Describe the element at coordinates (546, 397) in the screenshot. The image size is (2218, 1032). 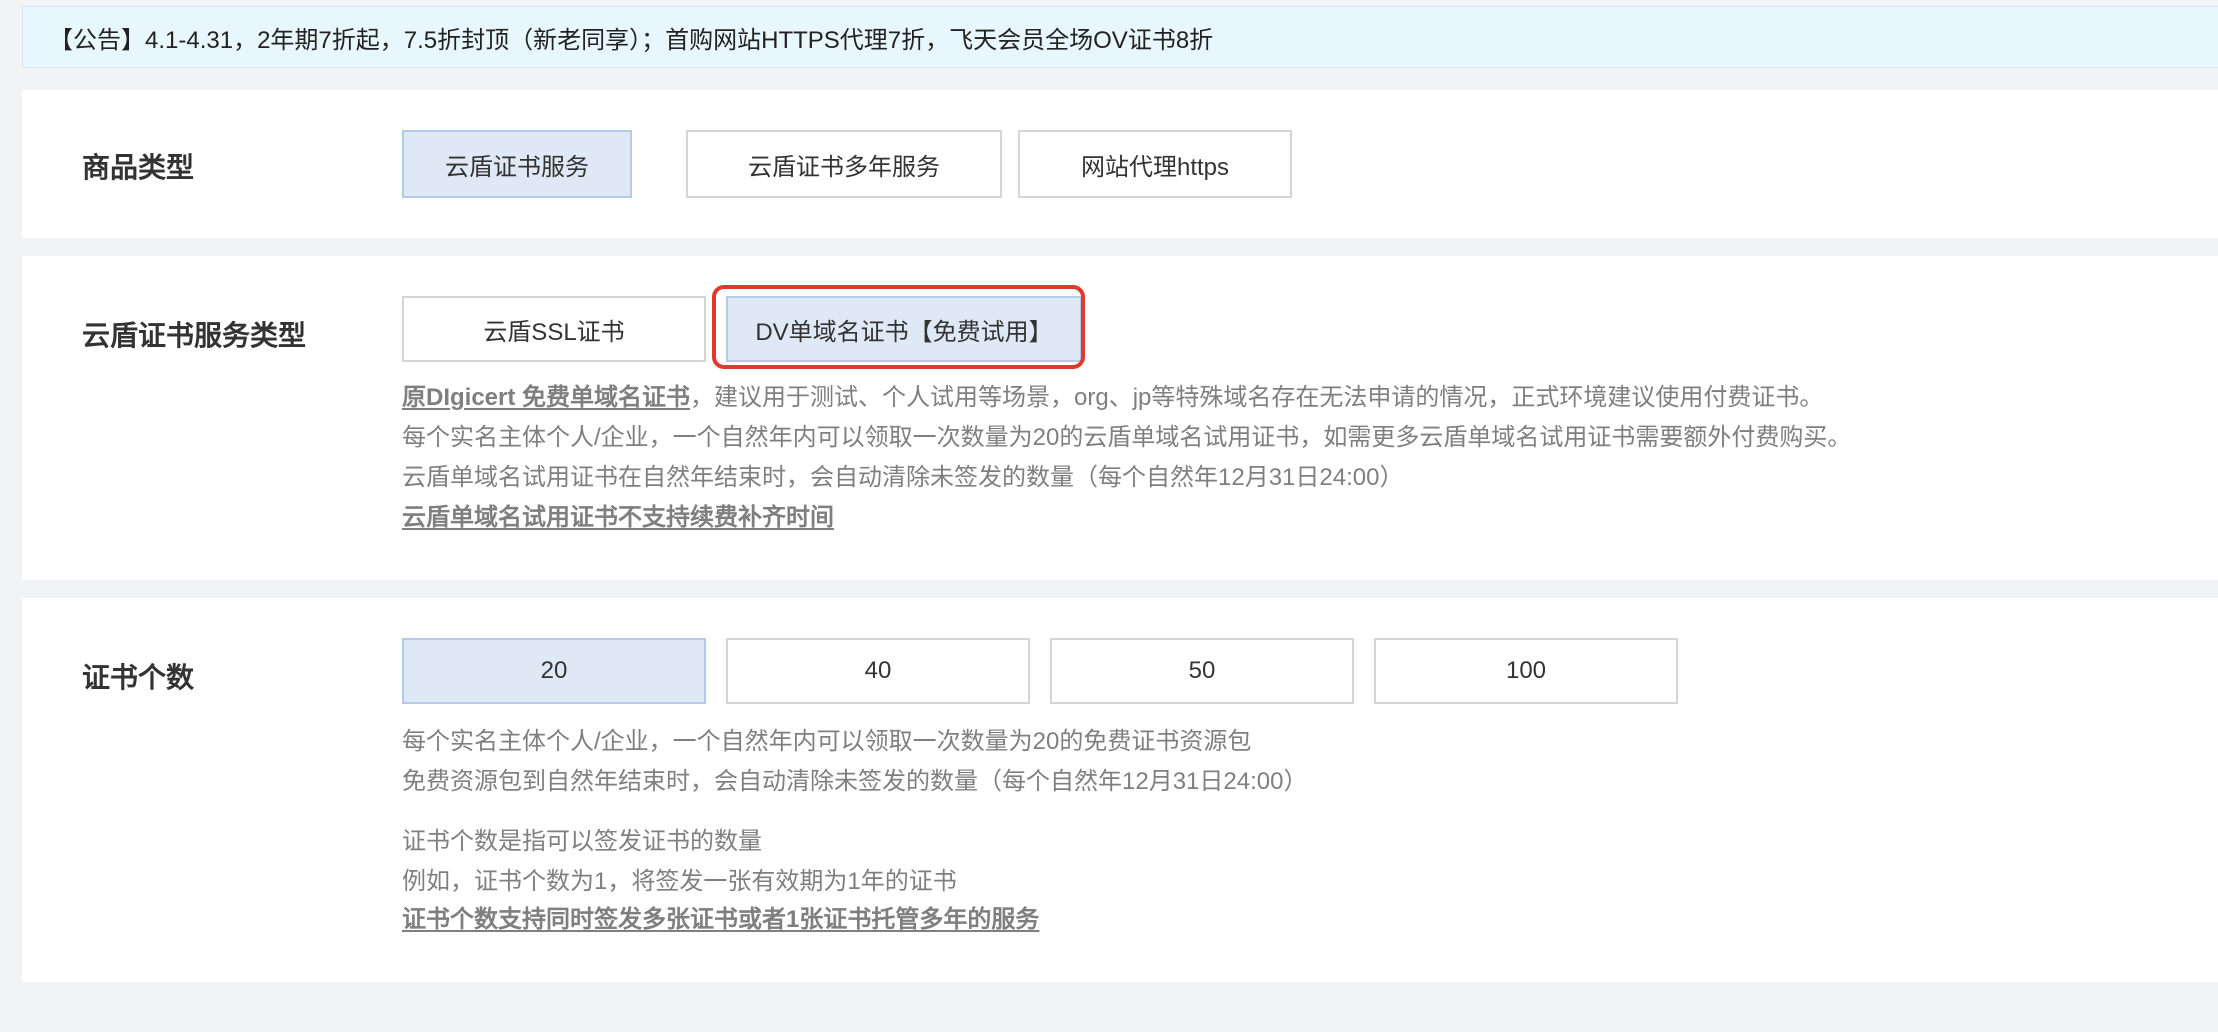
I see `digicert-free-cert-link: 原DIgicert 免费单域名证书` at that location.